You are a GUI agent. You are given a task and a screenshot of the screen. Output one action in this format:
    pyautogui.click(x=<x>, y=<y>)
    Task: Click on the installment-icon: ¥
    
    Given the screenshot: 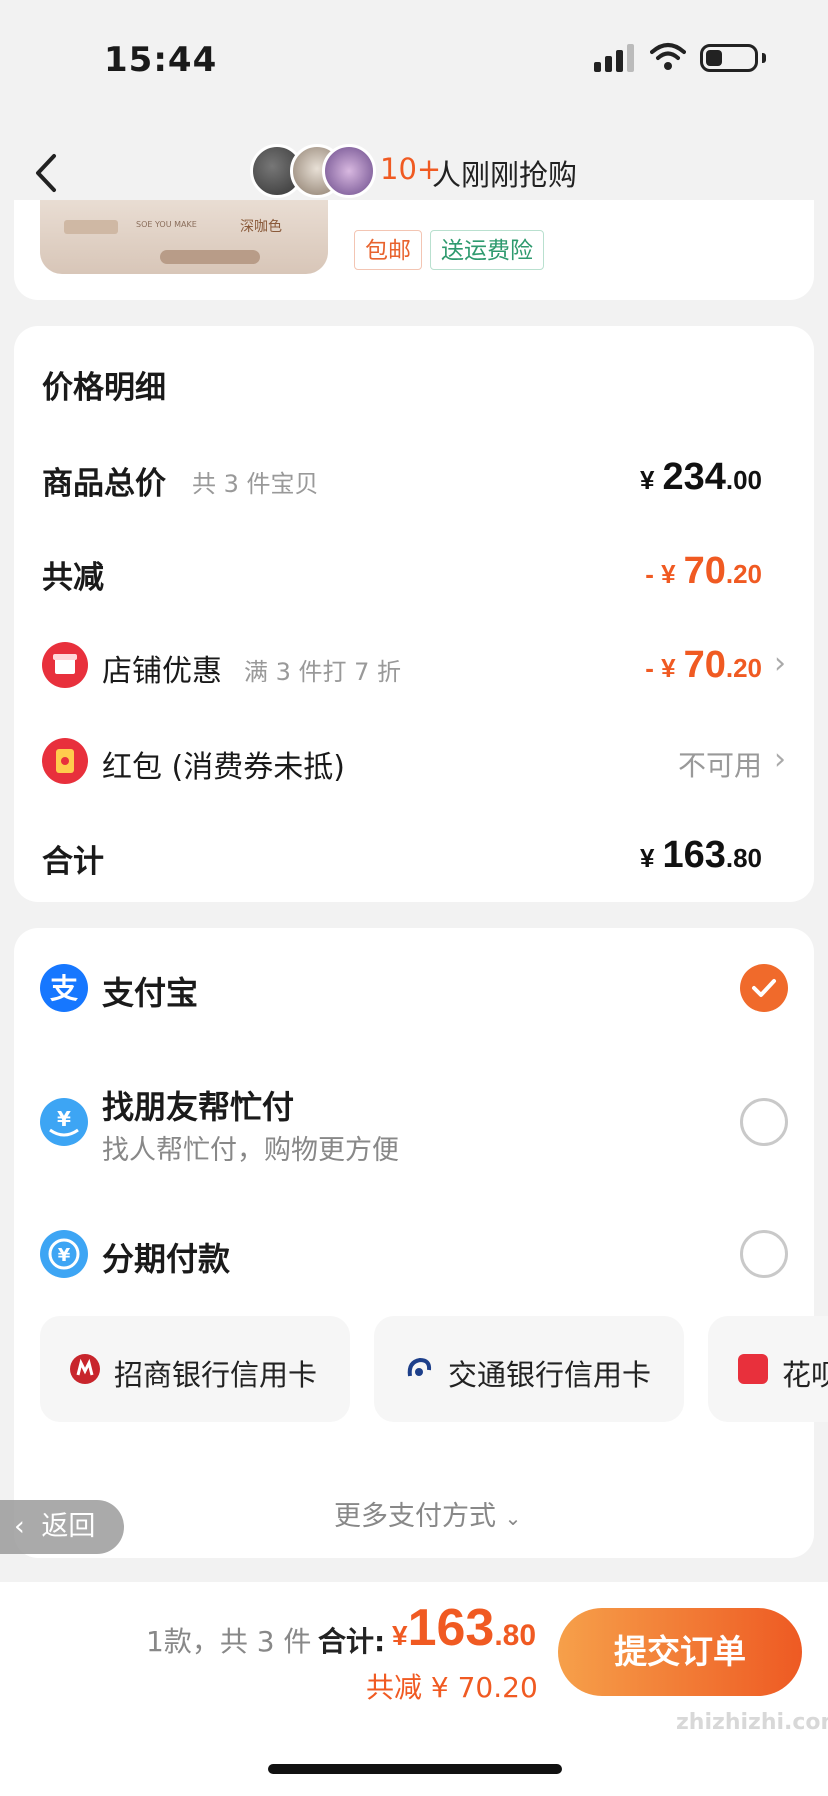 What is the action you would take?
    pyautogui.click(x=64, y=1254)
    